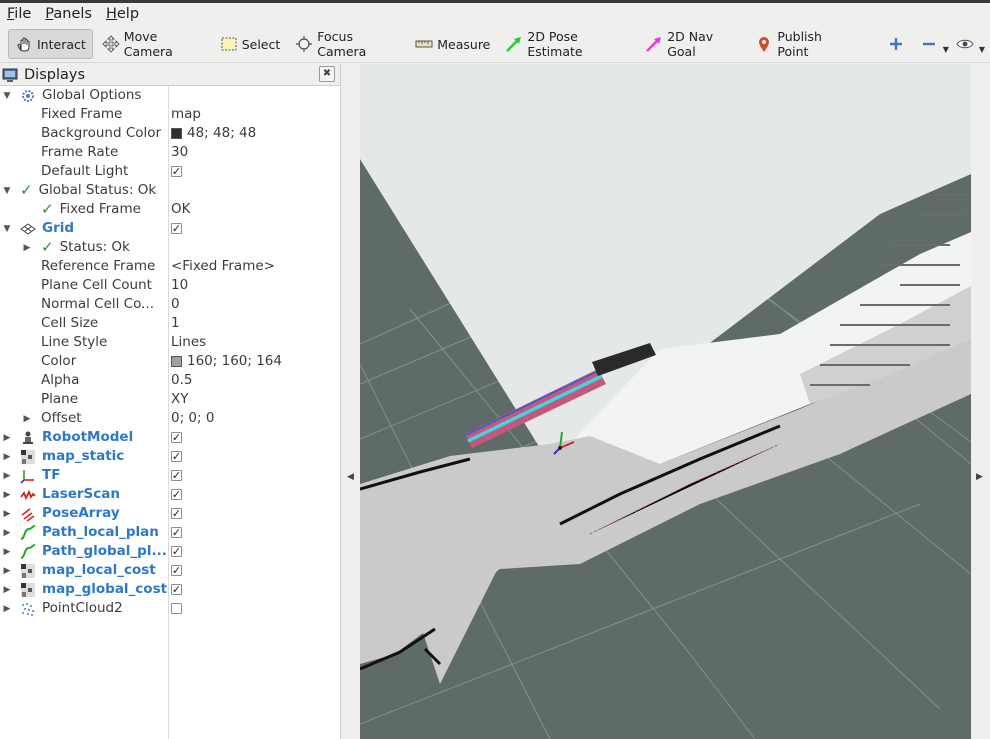 This screenshot has width=990, height=739. I want to click on laser-scan-checkbox, so click(176, 494).